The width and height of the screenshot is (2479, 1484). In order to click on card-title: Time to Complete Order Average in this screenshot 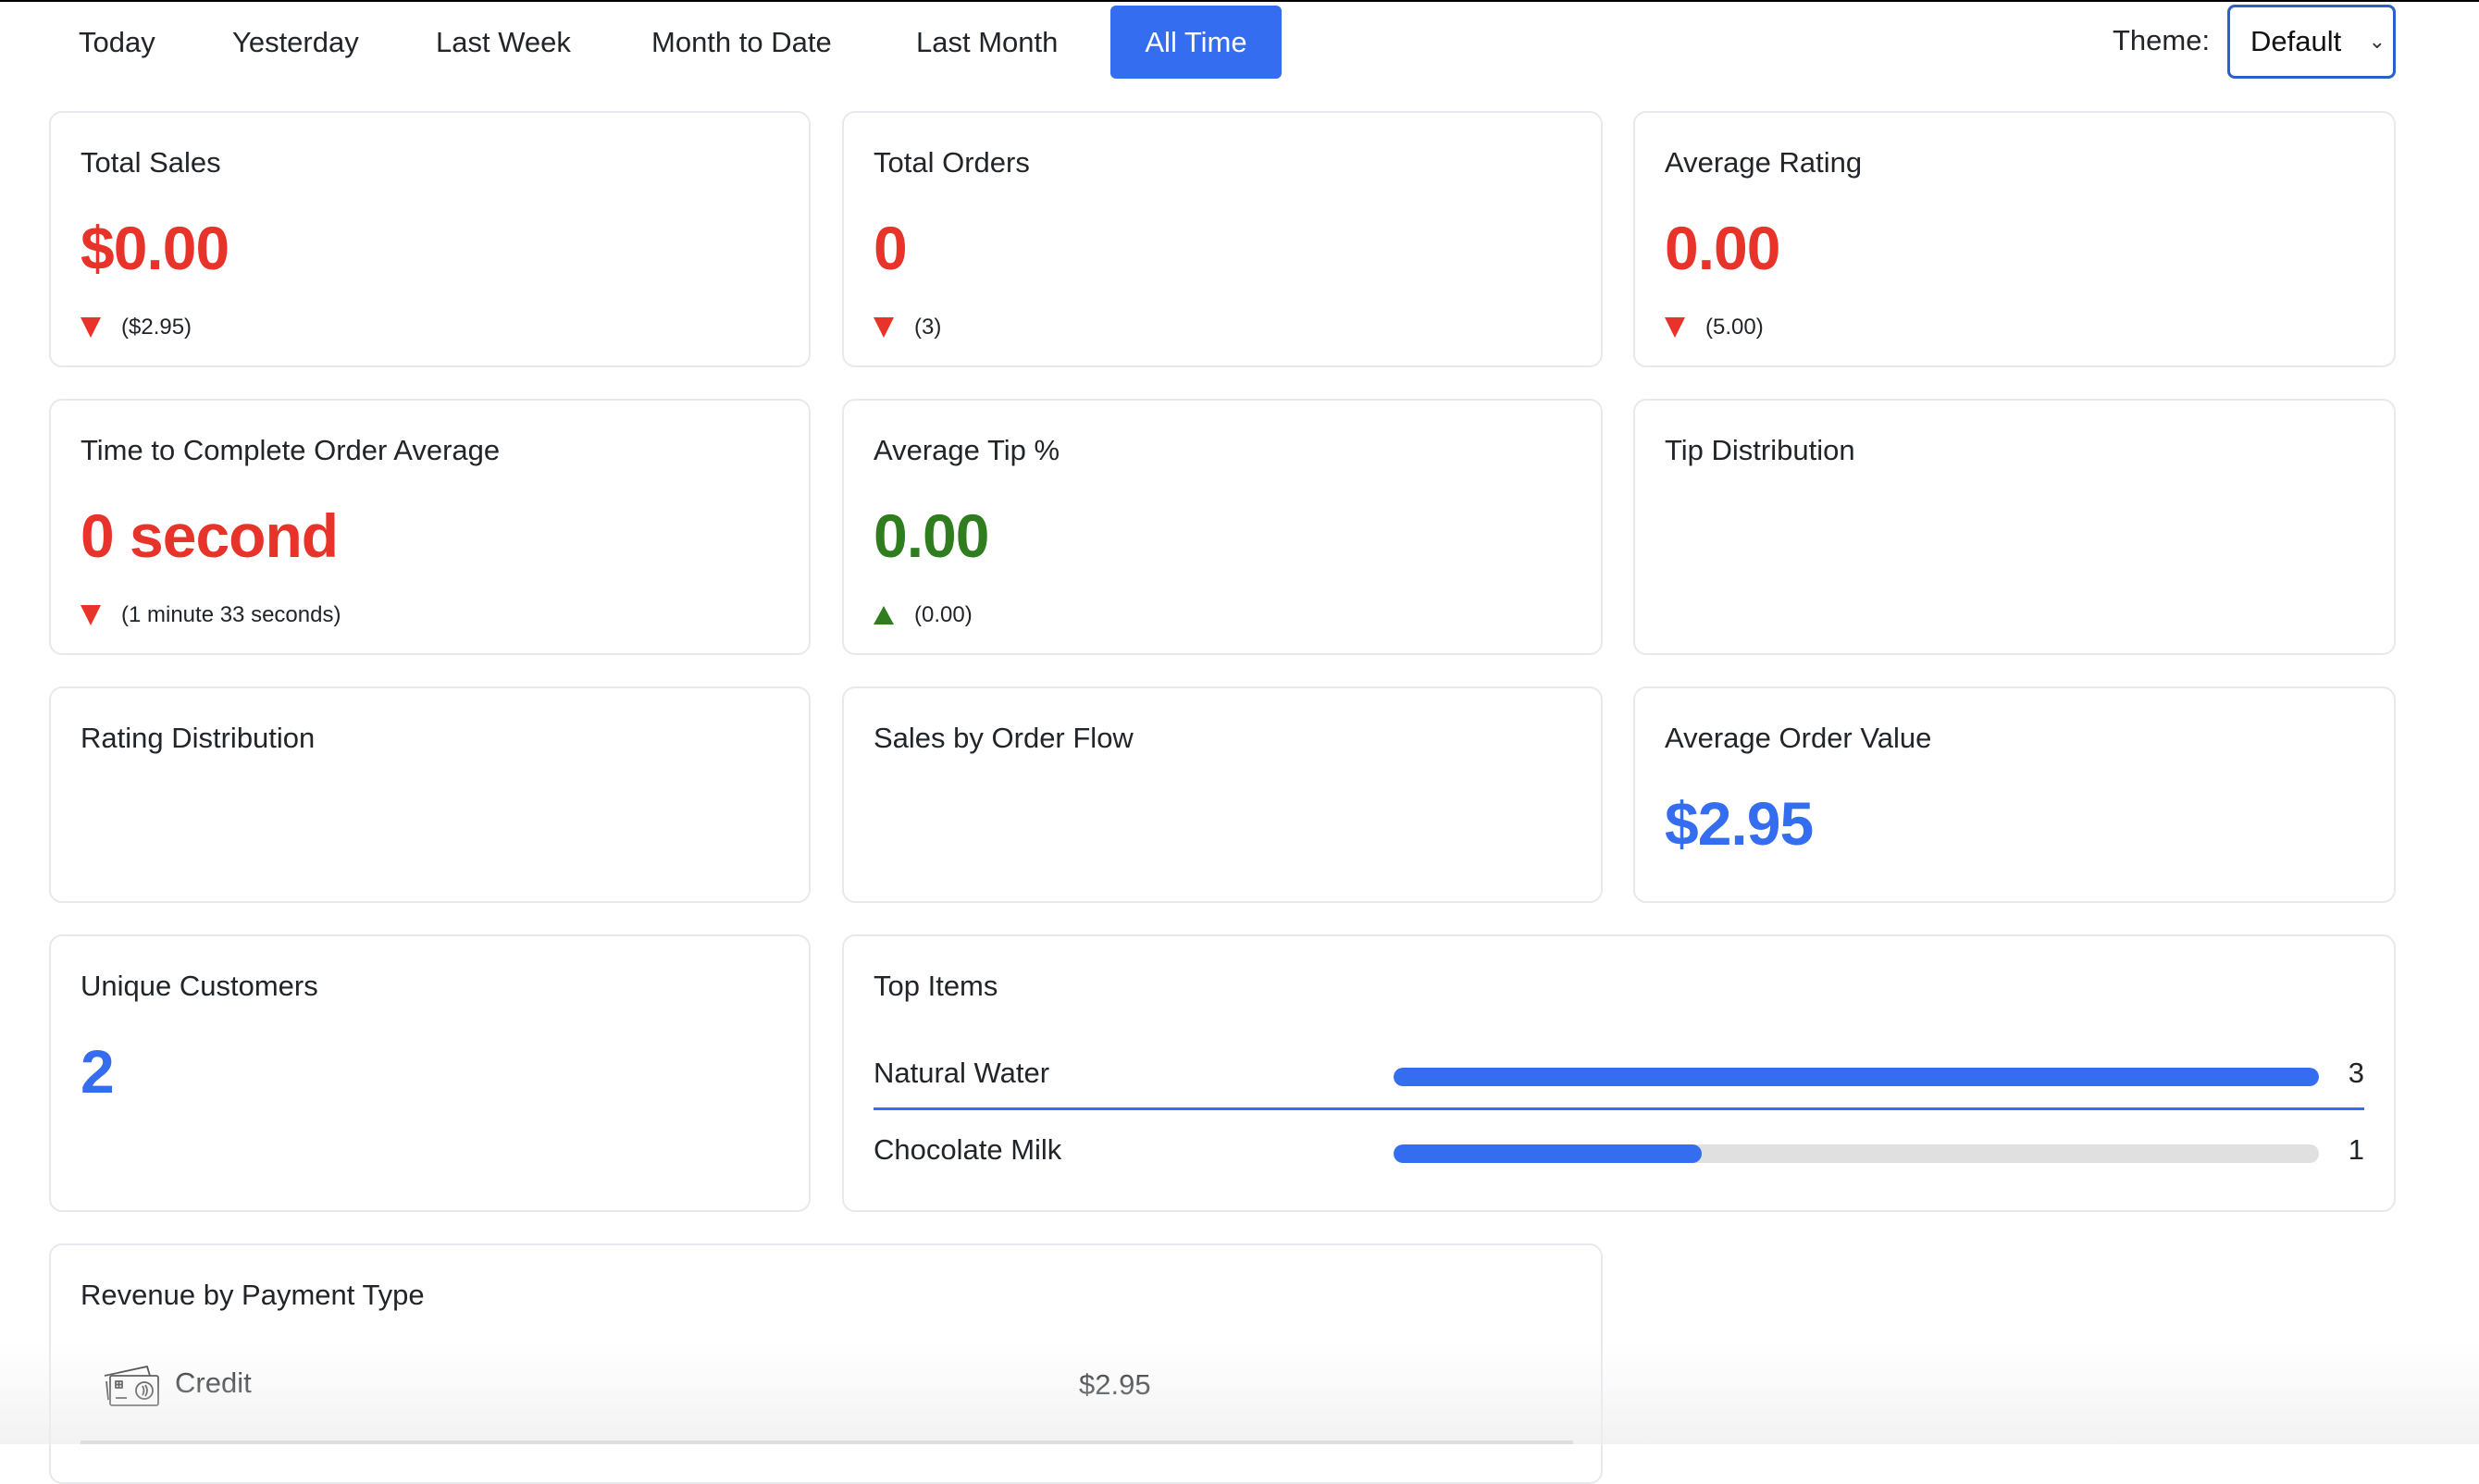, I will do `click(291, 450)`.